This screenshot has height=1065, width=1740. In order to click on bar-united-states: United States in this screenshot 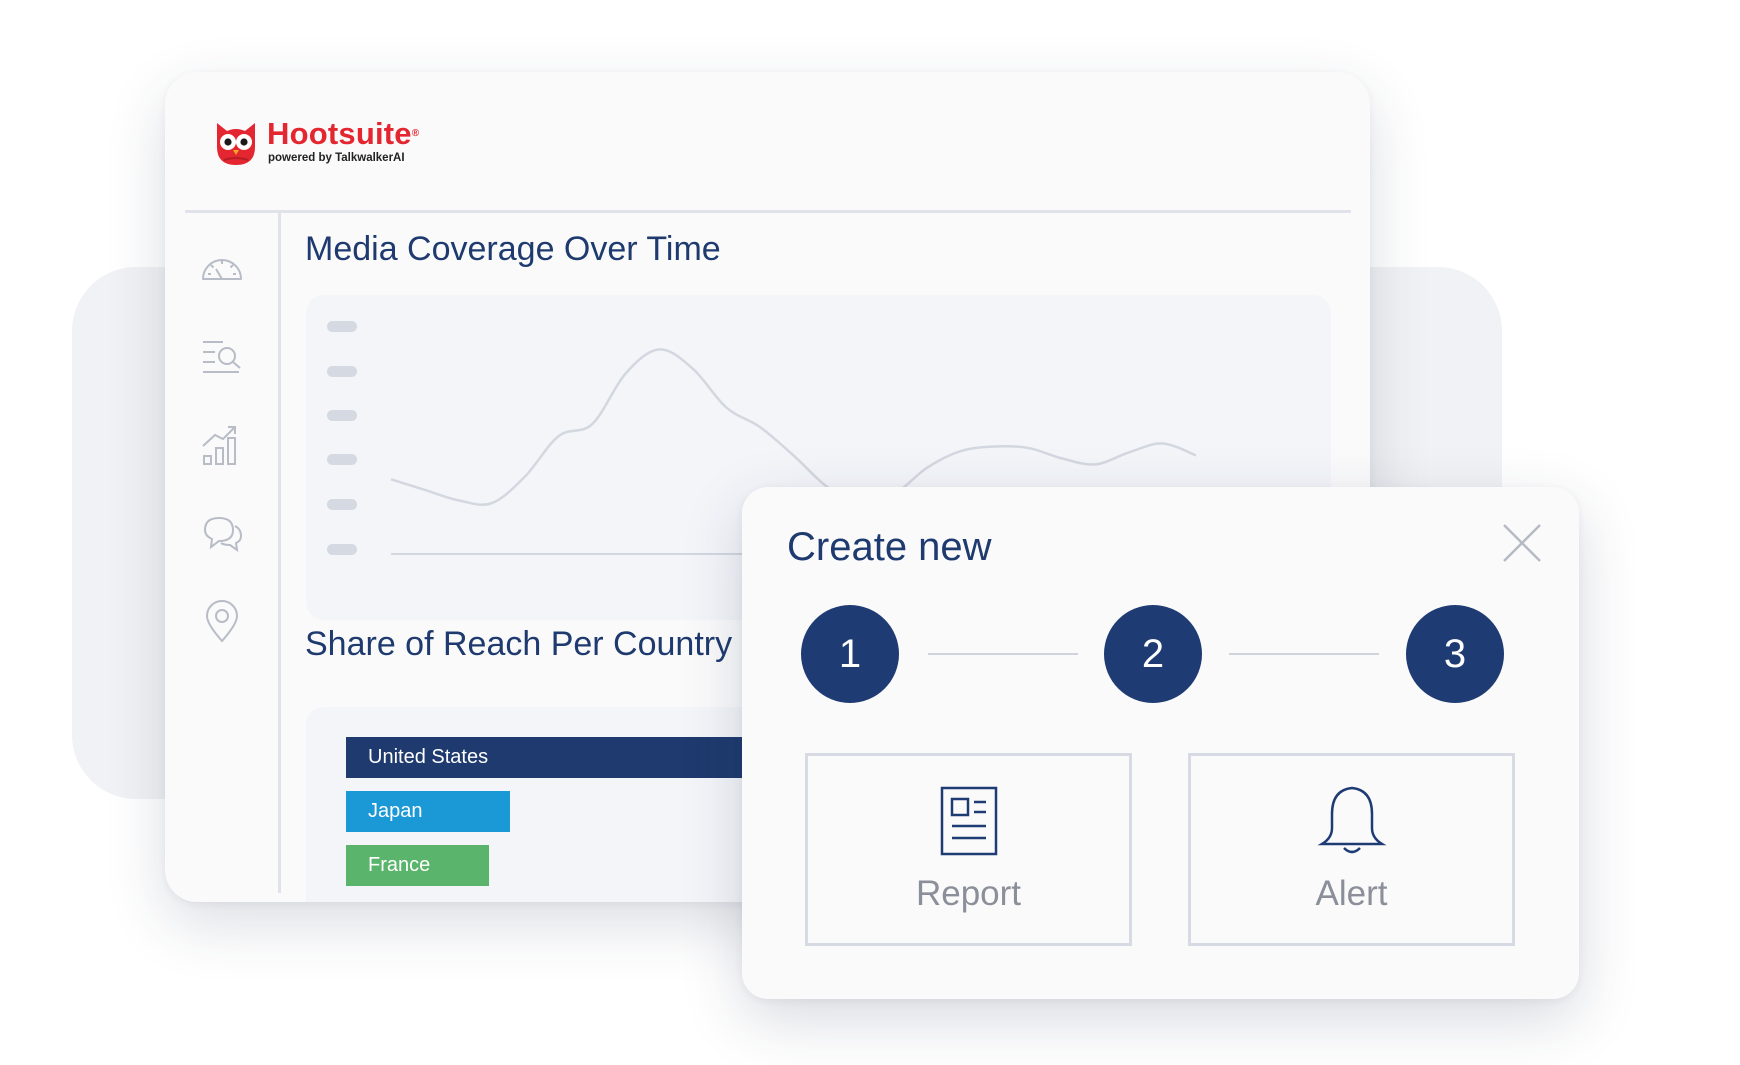, I will do `click(556, 757)`.